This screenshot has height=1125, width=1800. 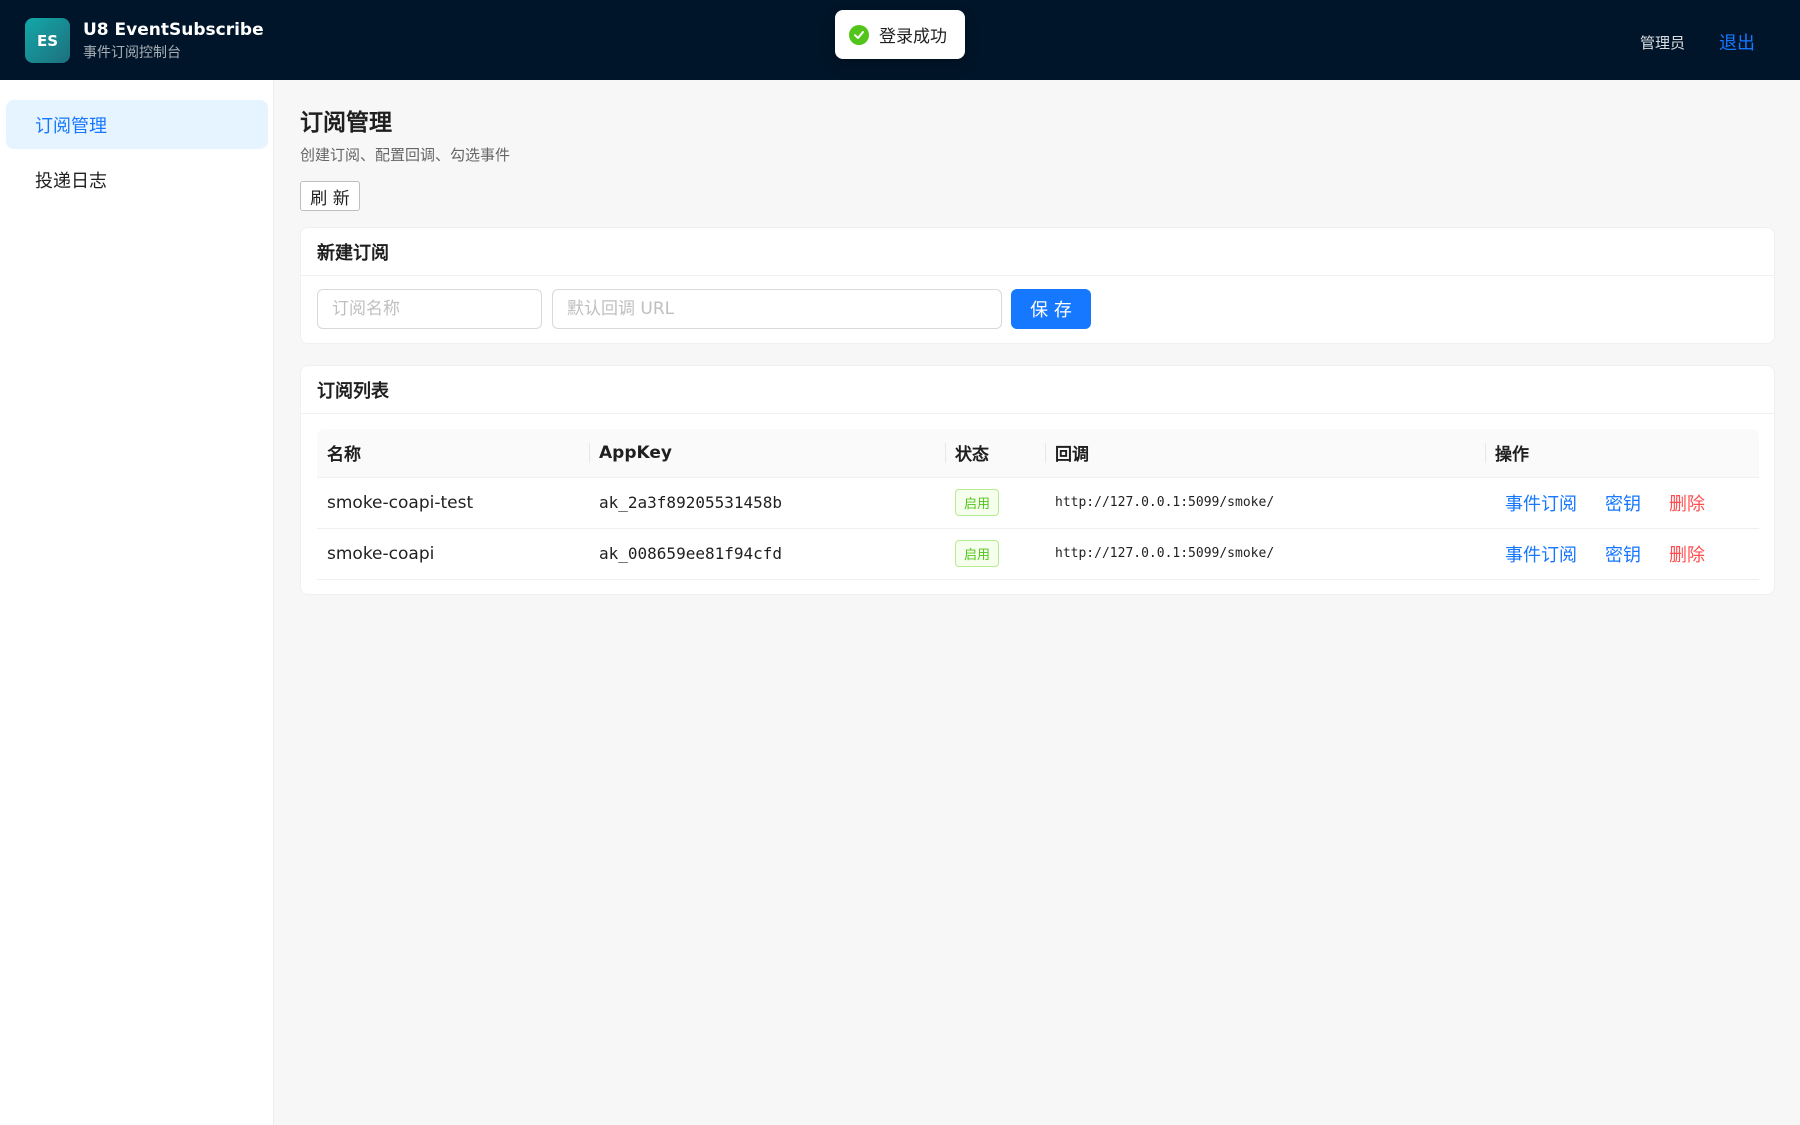 I want to click on app-subtitle: 事件订阅控制台, so click(x=132, y=53).